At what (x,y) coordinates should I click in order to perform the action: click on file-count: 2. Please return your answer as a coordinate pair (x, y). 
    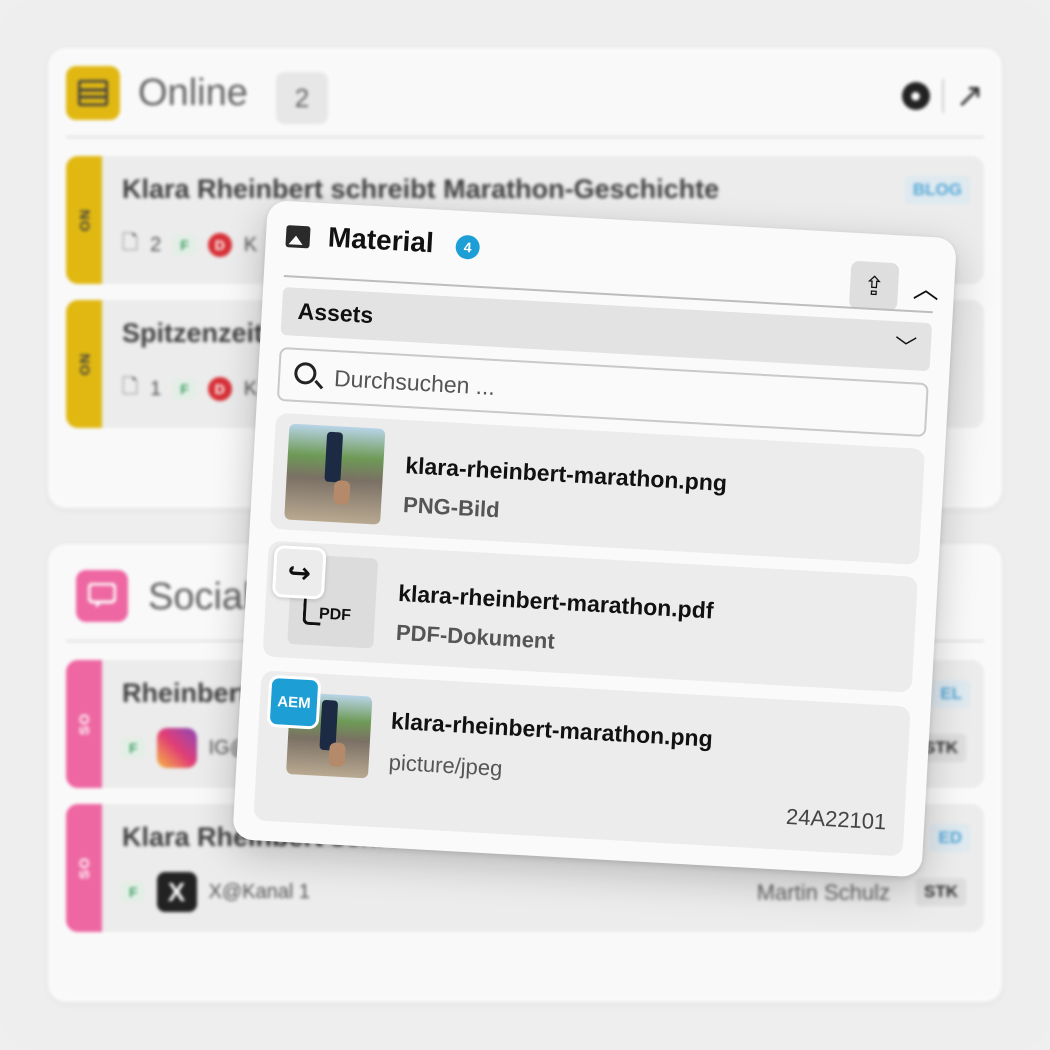
    Looking at the image, I should click on (156, 244).